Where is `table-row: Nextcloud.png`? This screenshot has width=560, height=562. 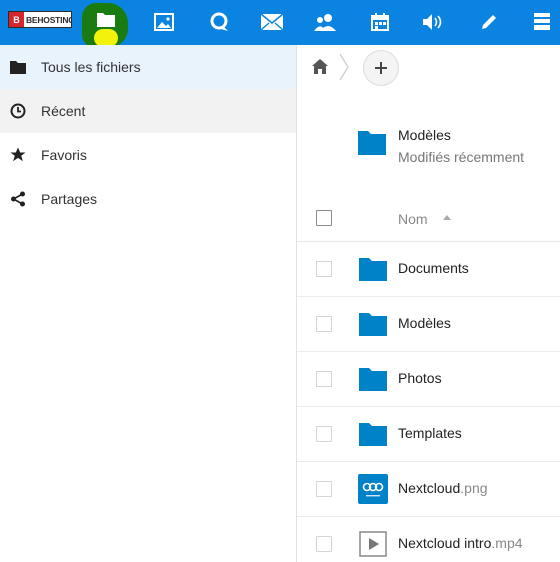 table-row: Nextcloud.png is located at coordinates (428, 489).